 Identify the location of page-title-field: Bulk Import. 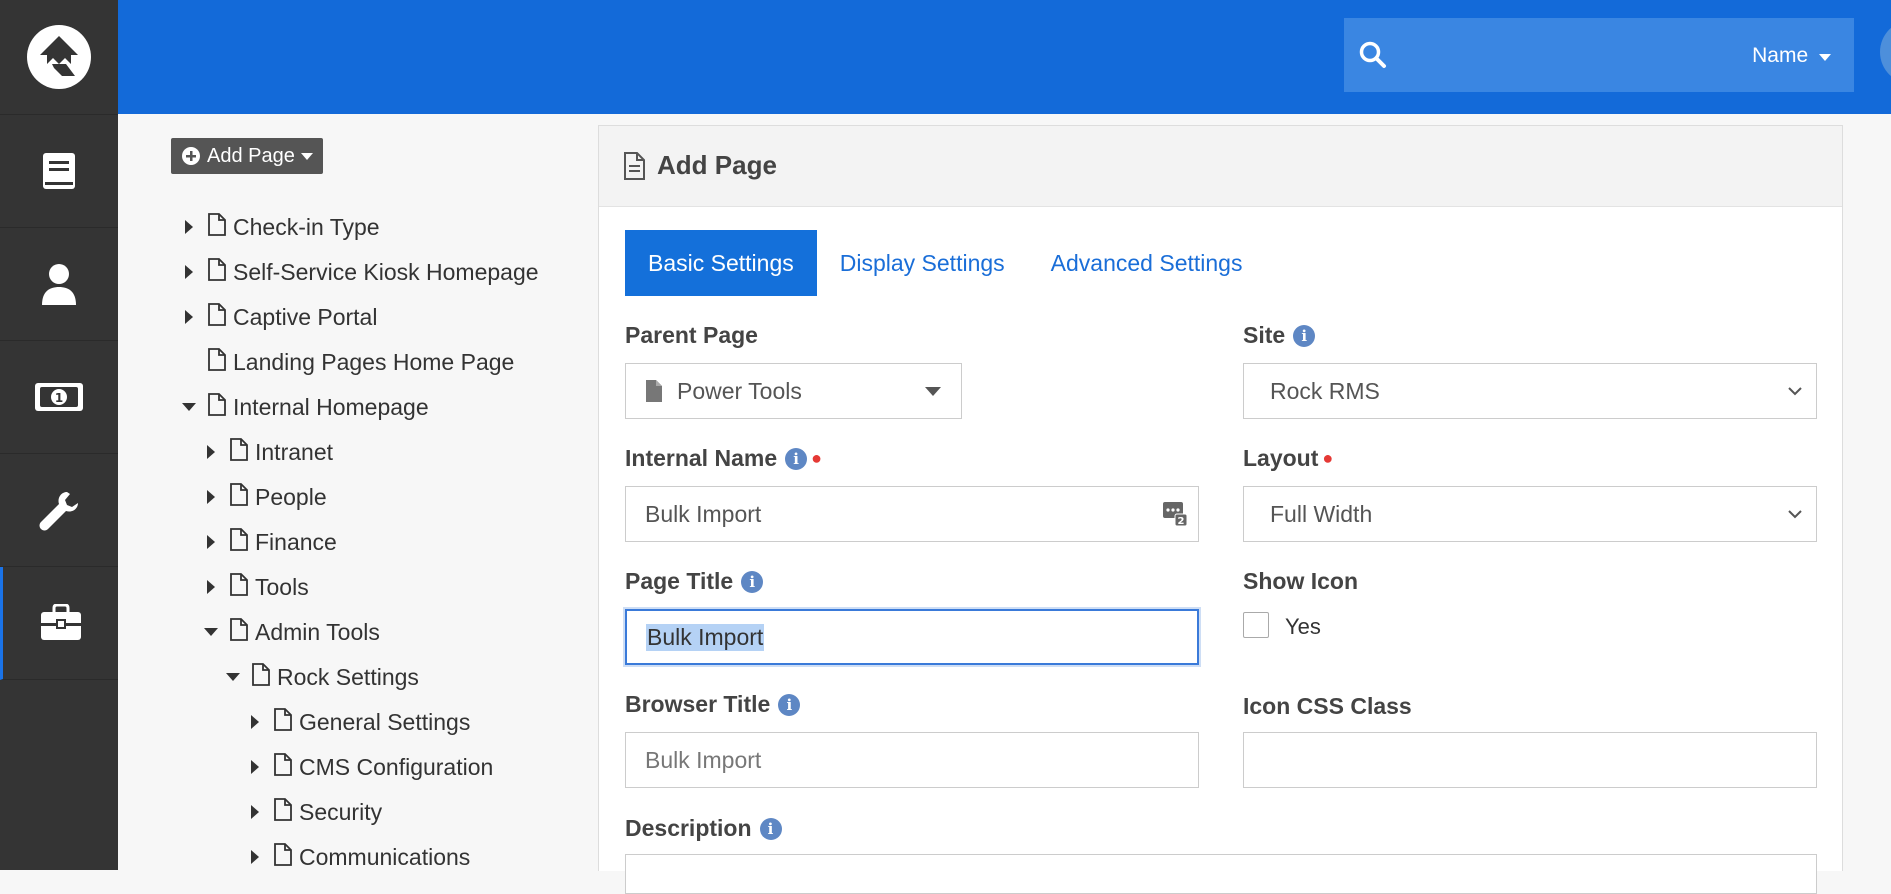
(912, 637).